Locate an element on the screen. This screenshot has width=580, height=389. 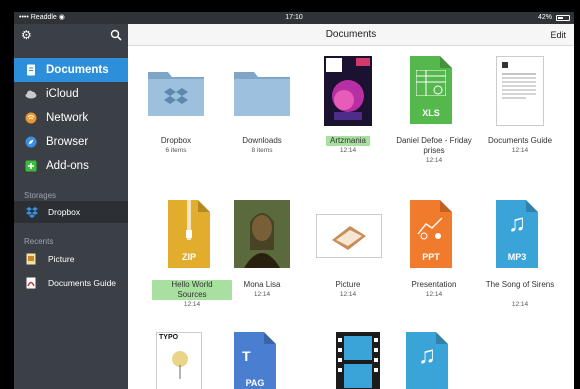
tag-label: Hello World Sources is located at coordinates (192, 290).